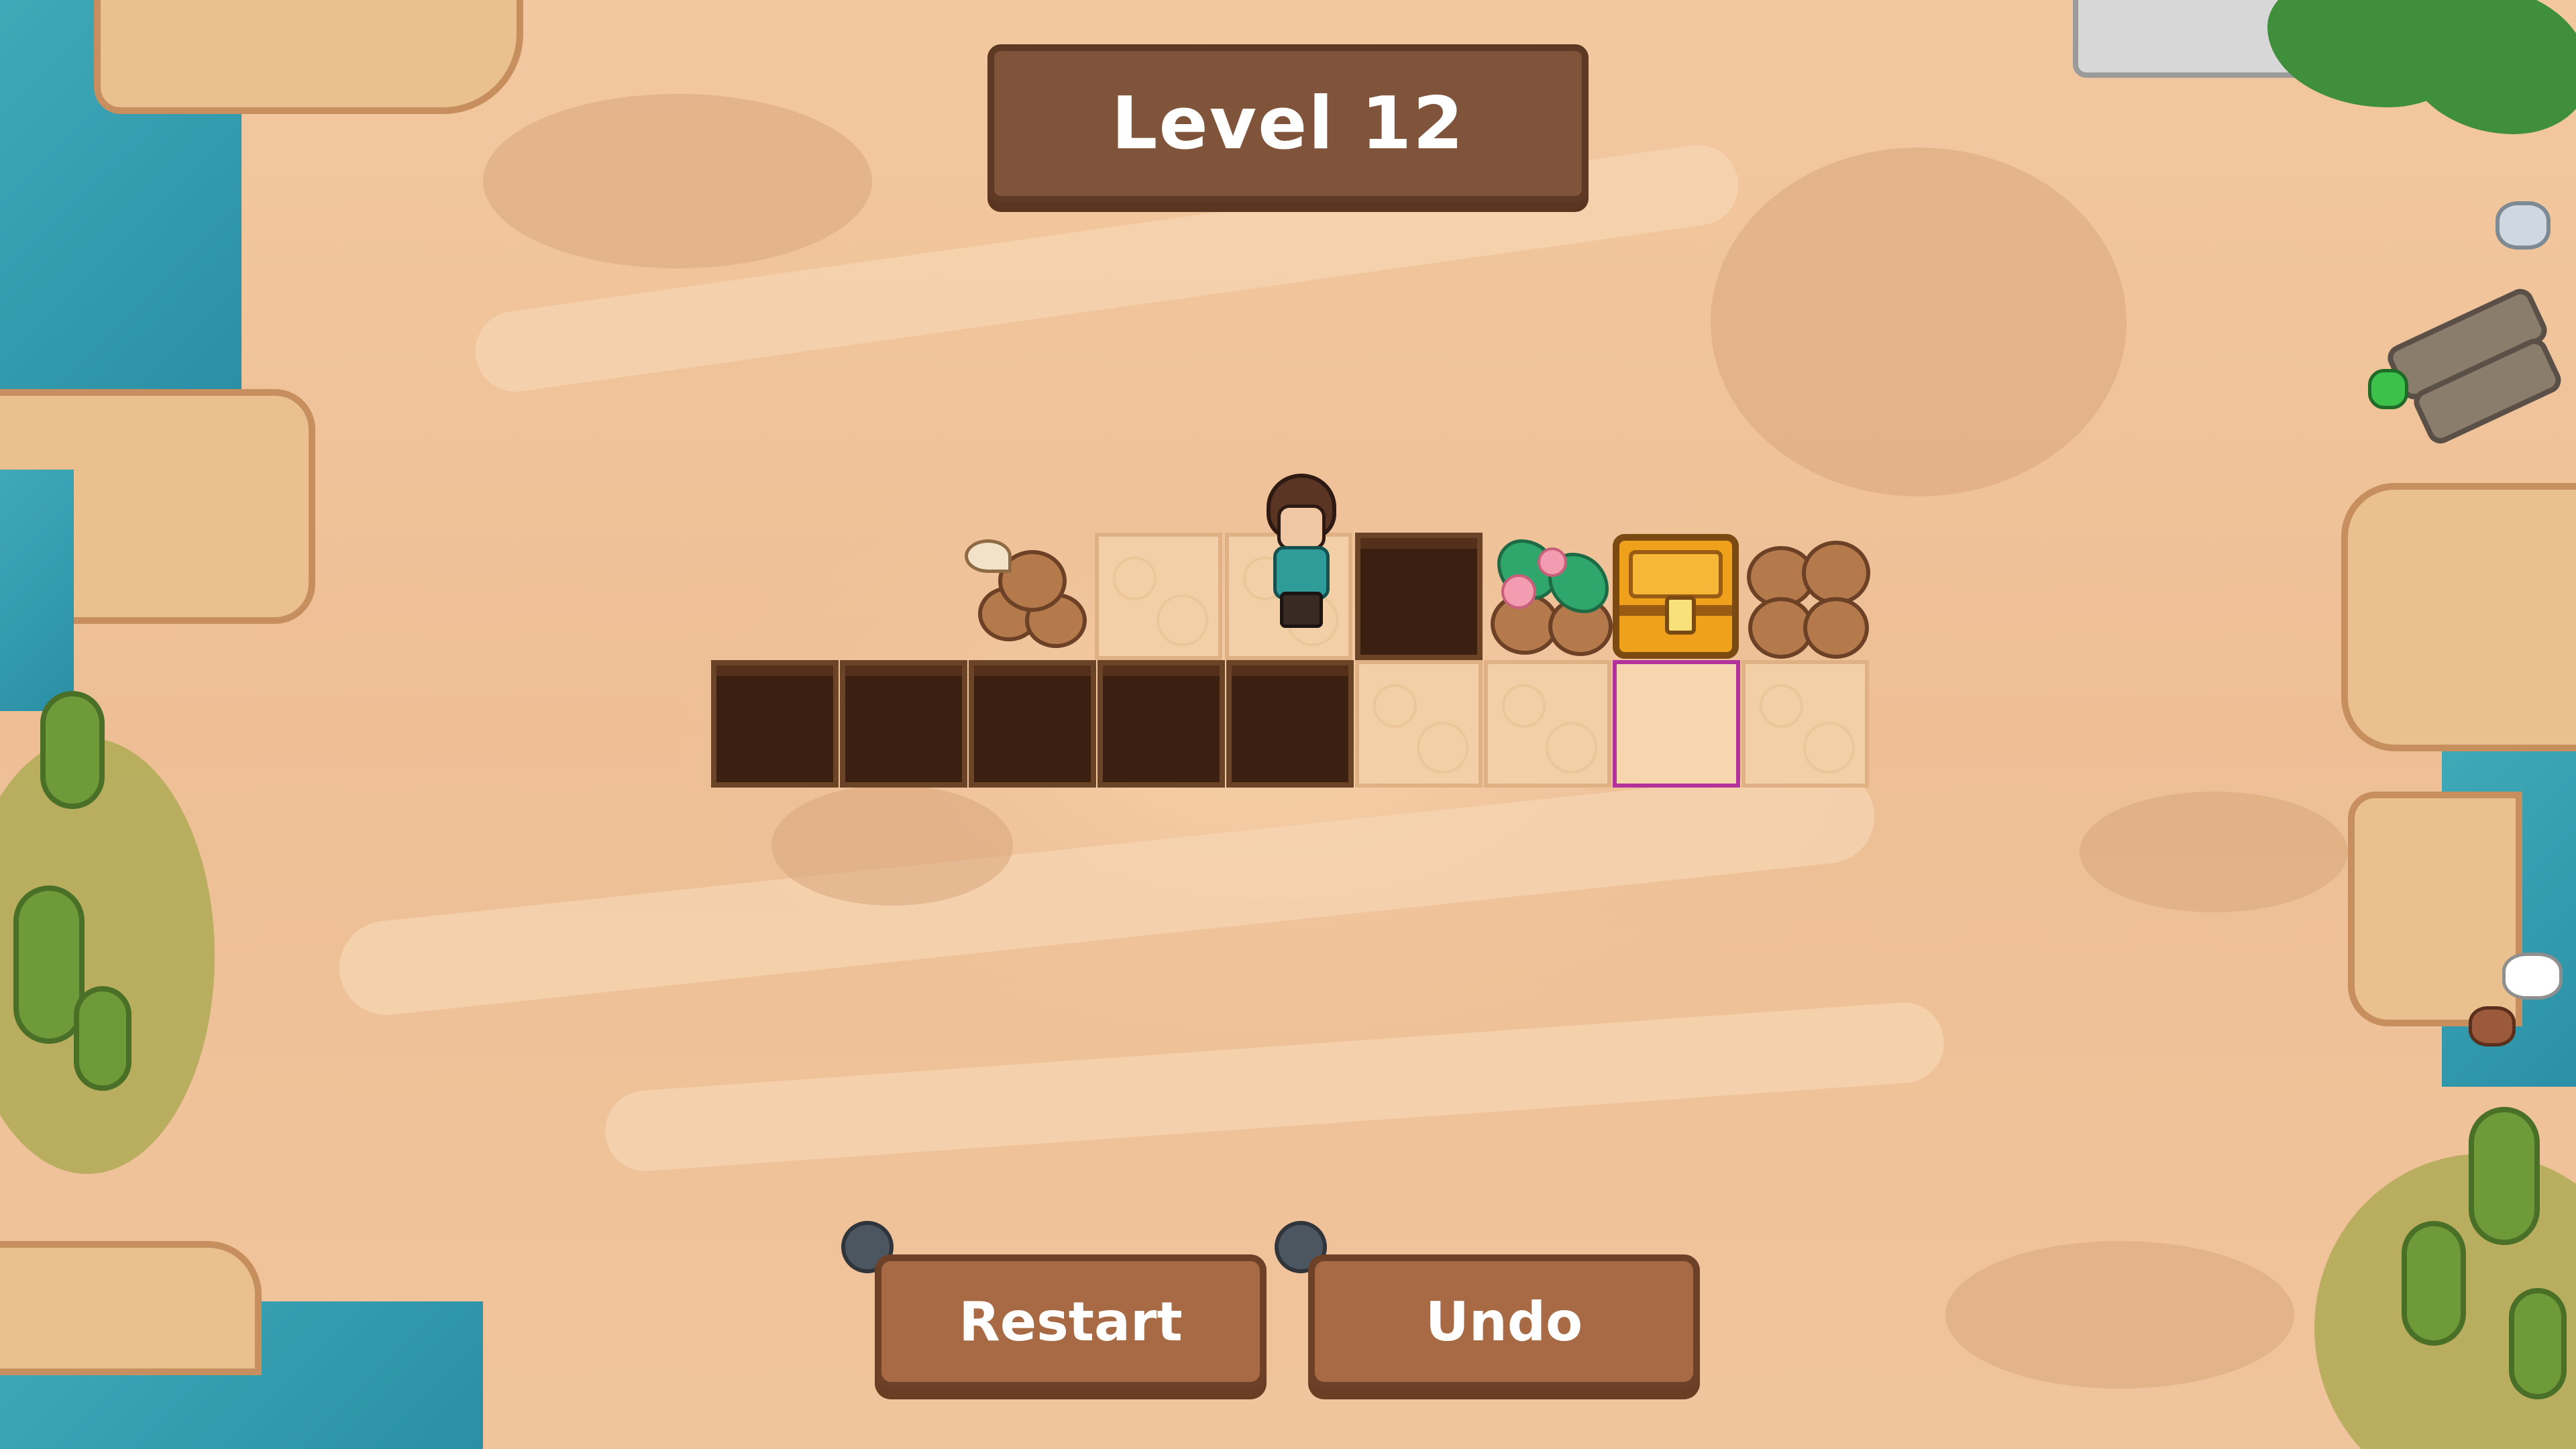 The width and height of the screenshot is (2576, 1449). I want to click on chest-lid, so click(1676, 574).